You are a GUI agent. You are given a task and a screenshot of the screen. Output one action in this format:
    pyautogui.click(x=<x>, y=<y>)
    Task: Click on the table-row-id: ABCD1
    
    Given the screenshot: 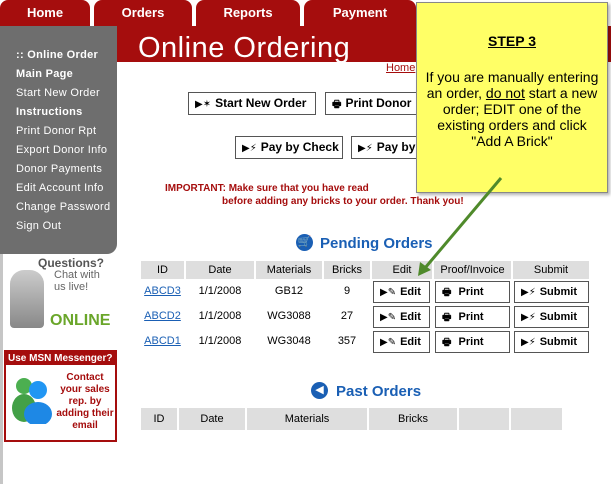 What is the action you would take?
    pyautogui.click(x=162, y=341)
    